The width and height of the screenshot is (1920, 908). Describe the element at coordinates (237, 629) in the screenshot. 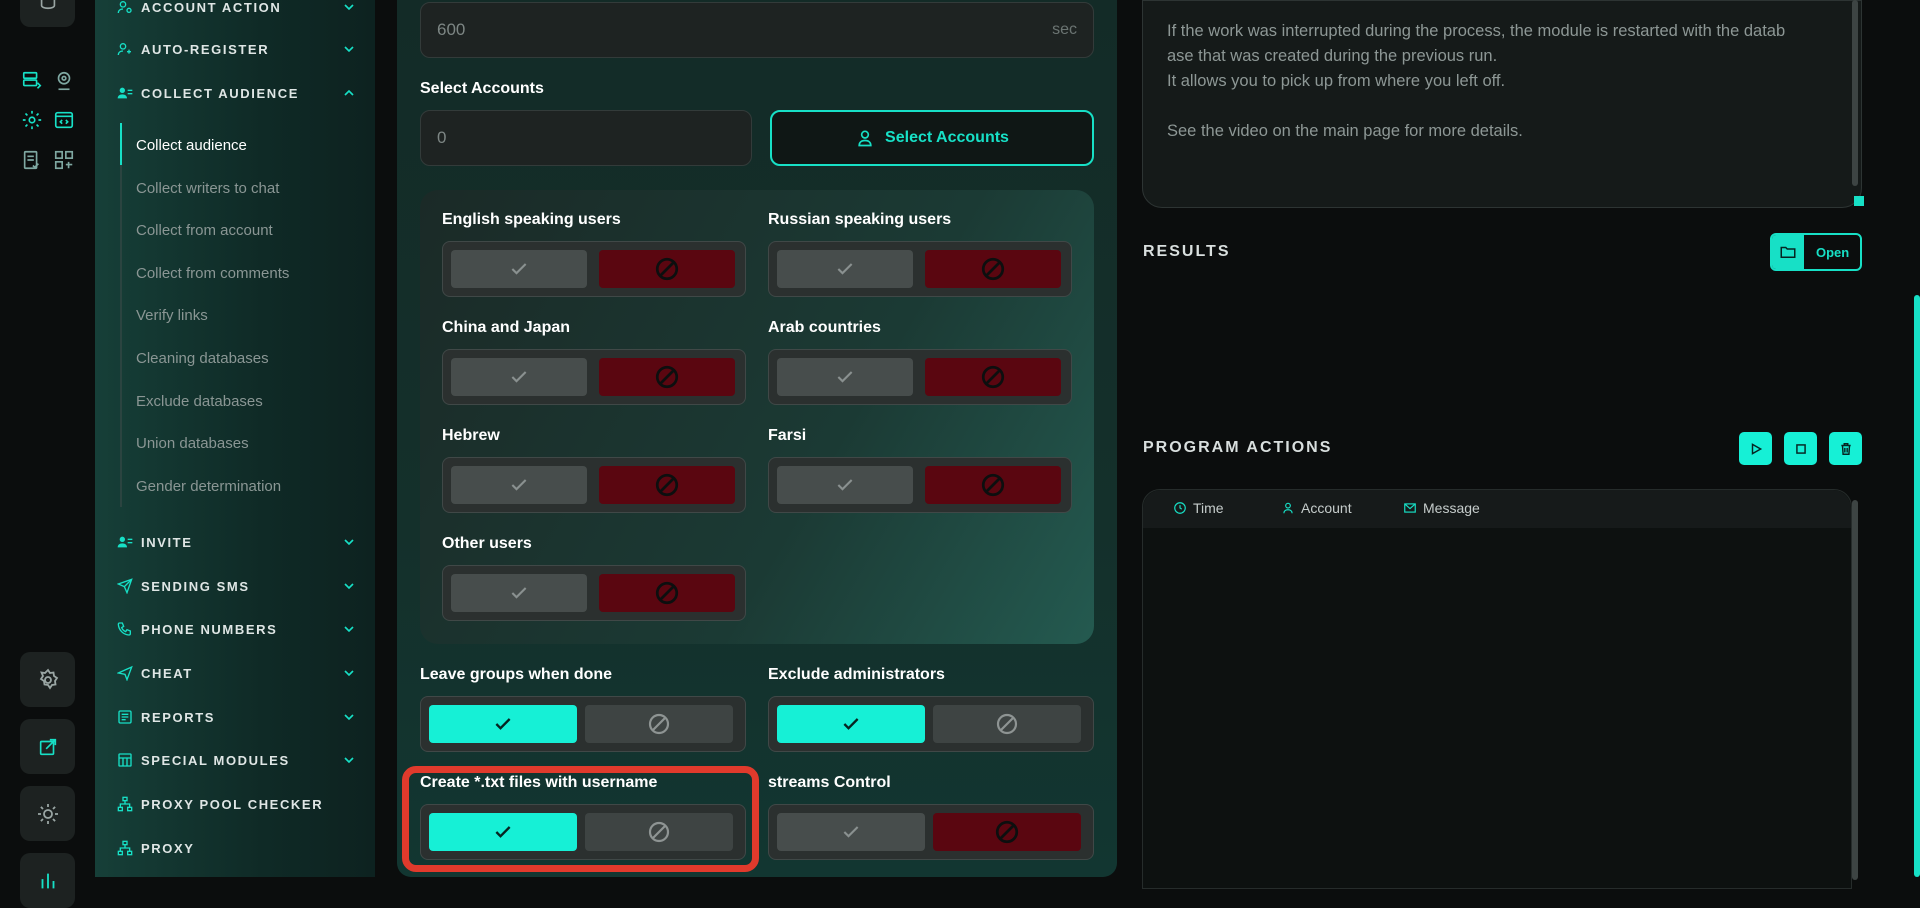

I see `menu-phone-numbers: PHONE NUMBERS` at that location.